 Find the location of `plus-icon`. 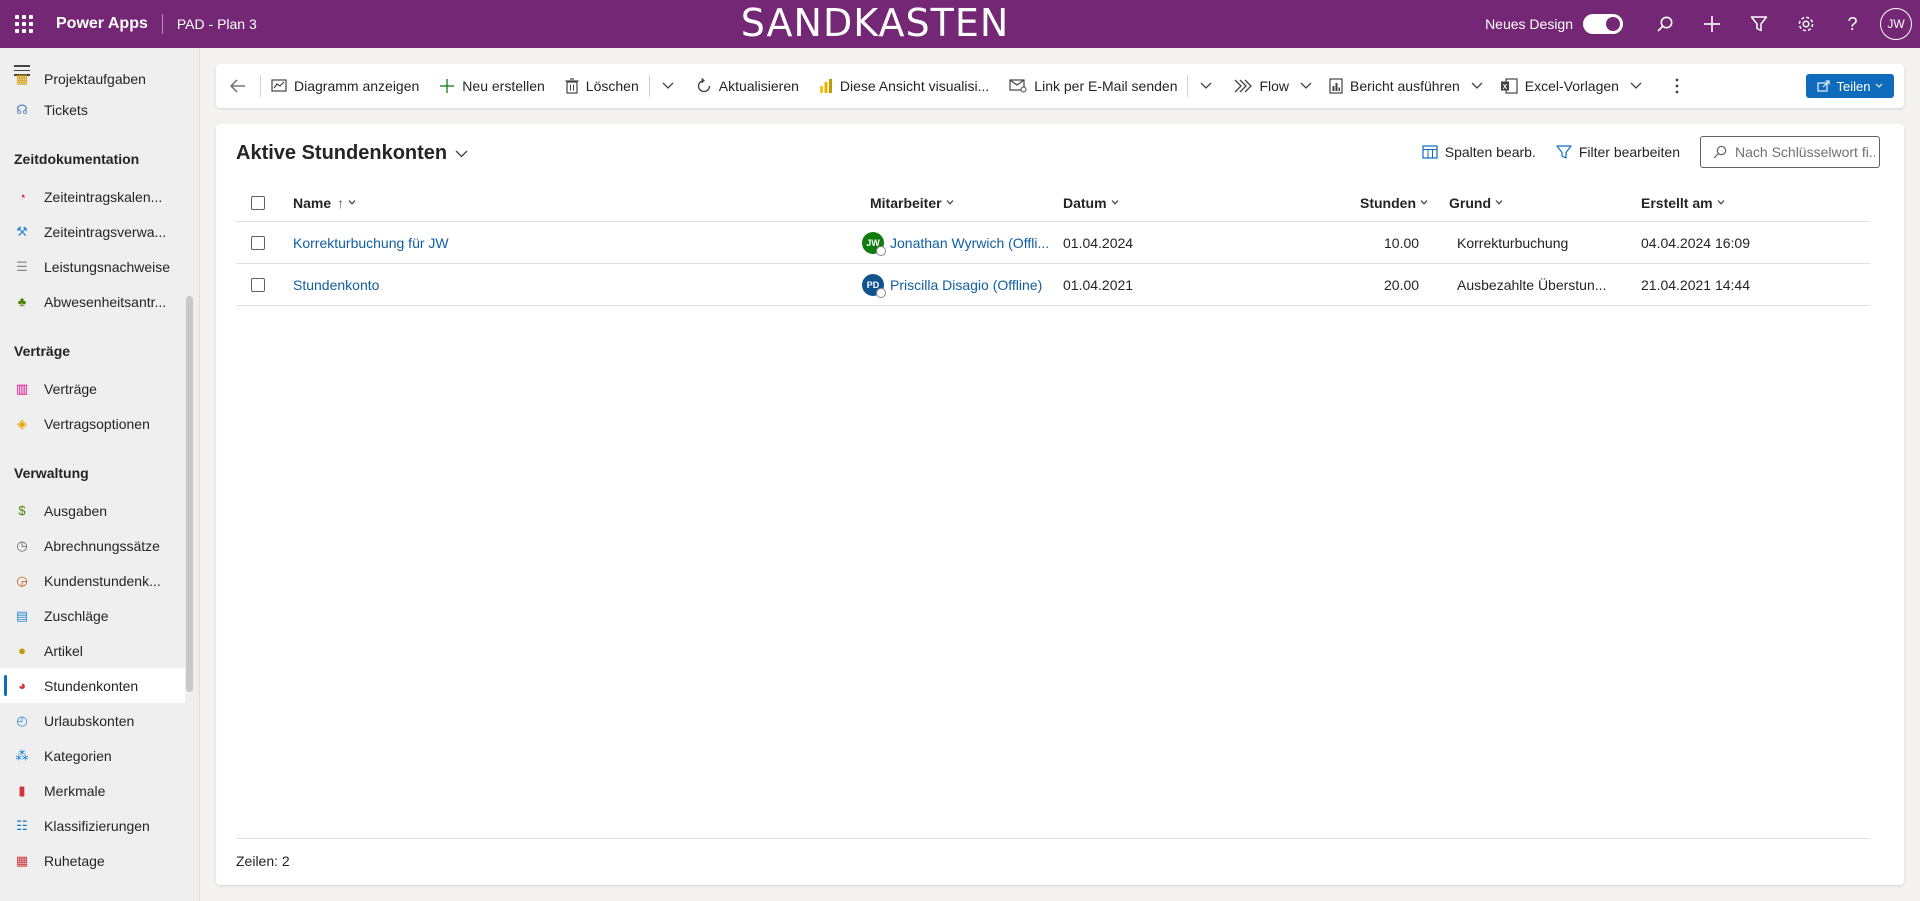

plus-icon is located at coordinates (1711, 24).